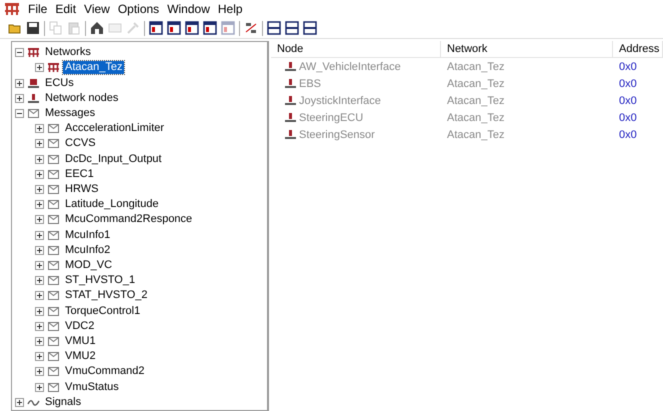 The image size is (663, 411). I want to click on menu-item: File, so click(38, 9).